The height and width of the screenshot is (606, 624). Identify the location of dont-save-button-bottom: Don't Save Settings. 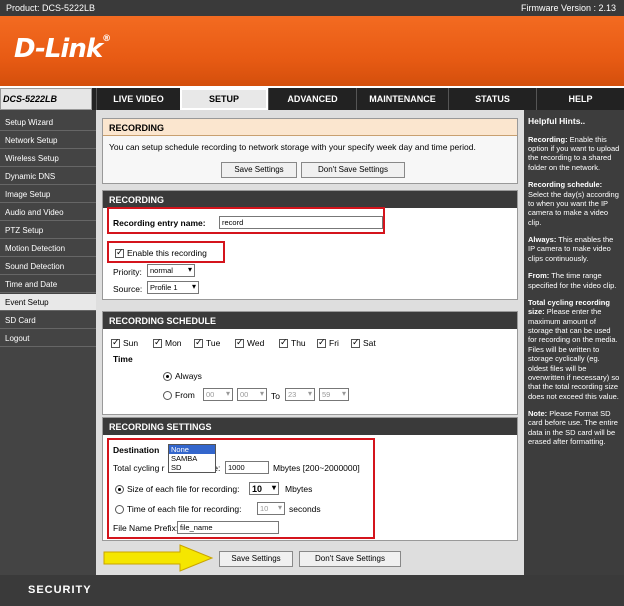
(350, 559).